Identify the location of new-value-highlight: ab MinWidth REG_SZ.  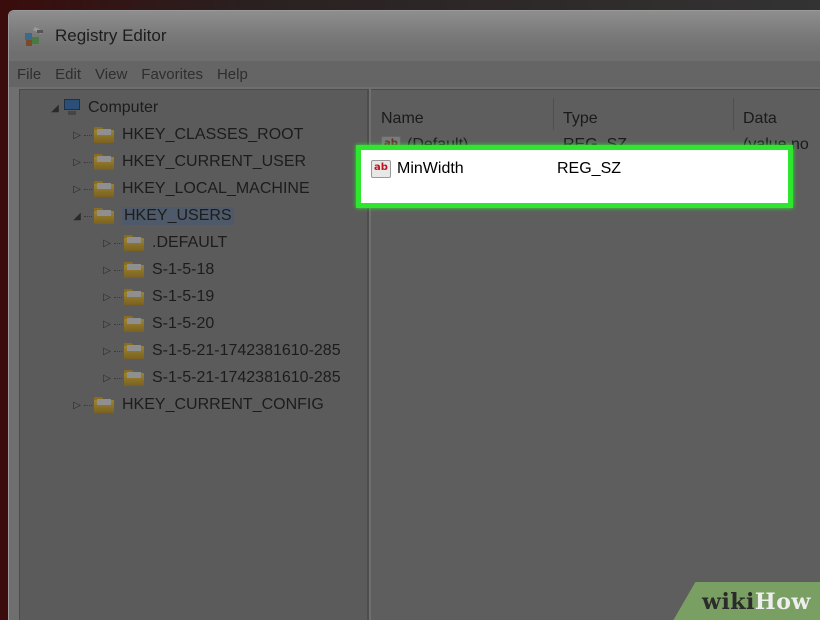
(574, 176).